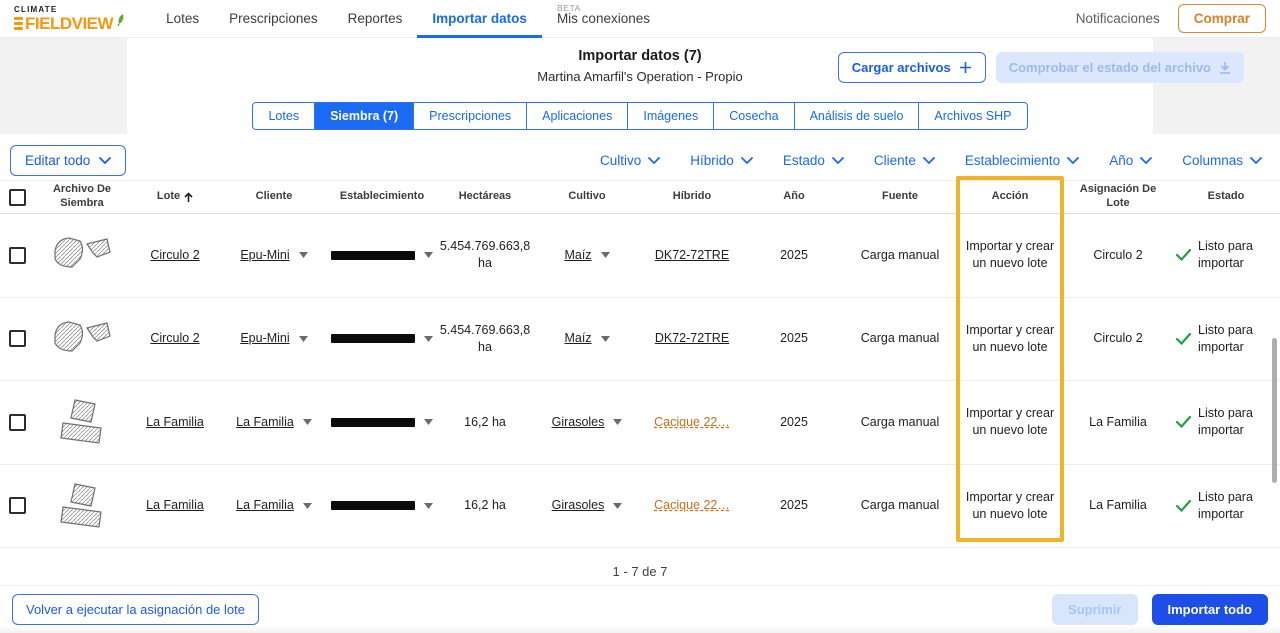 The image size is (1280, 633). Describe the element at coordinates (1274, 410) in the screenshot. I see `vertical-scrollbar-thumb` at that location.